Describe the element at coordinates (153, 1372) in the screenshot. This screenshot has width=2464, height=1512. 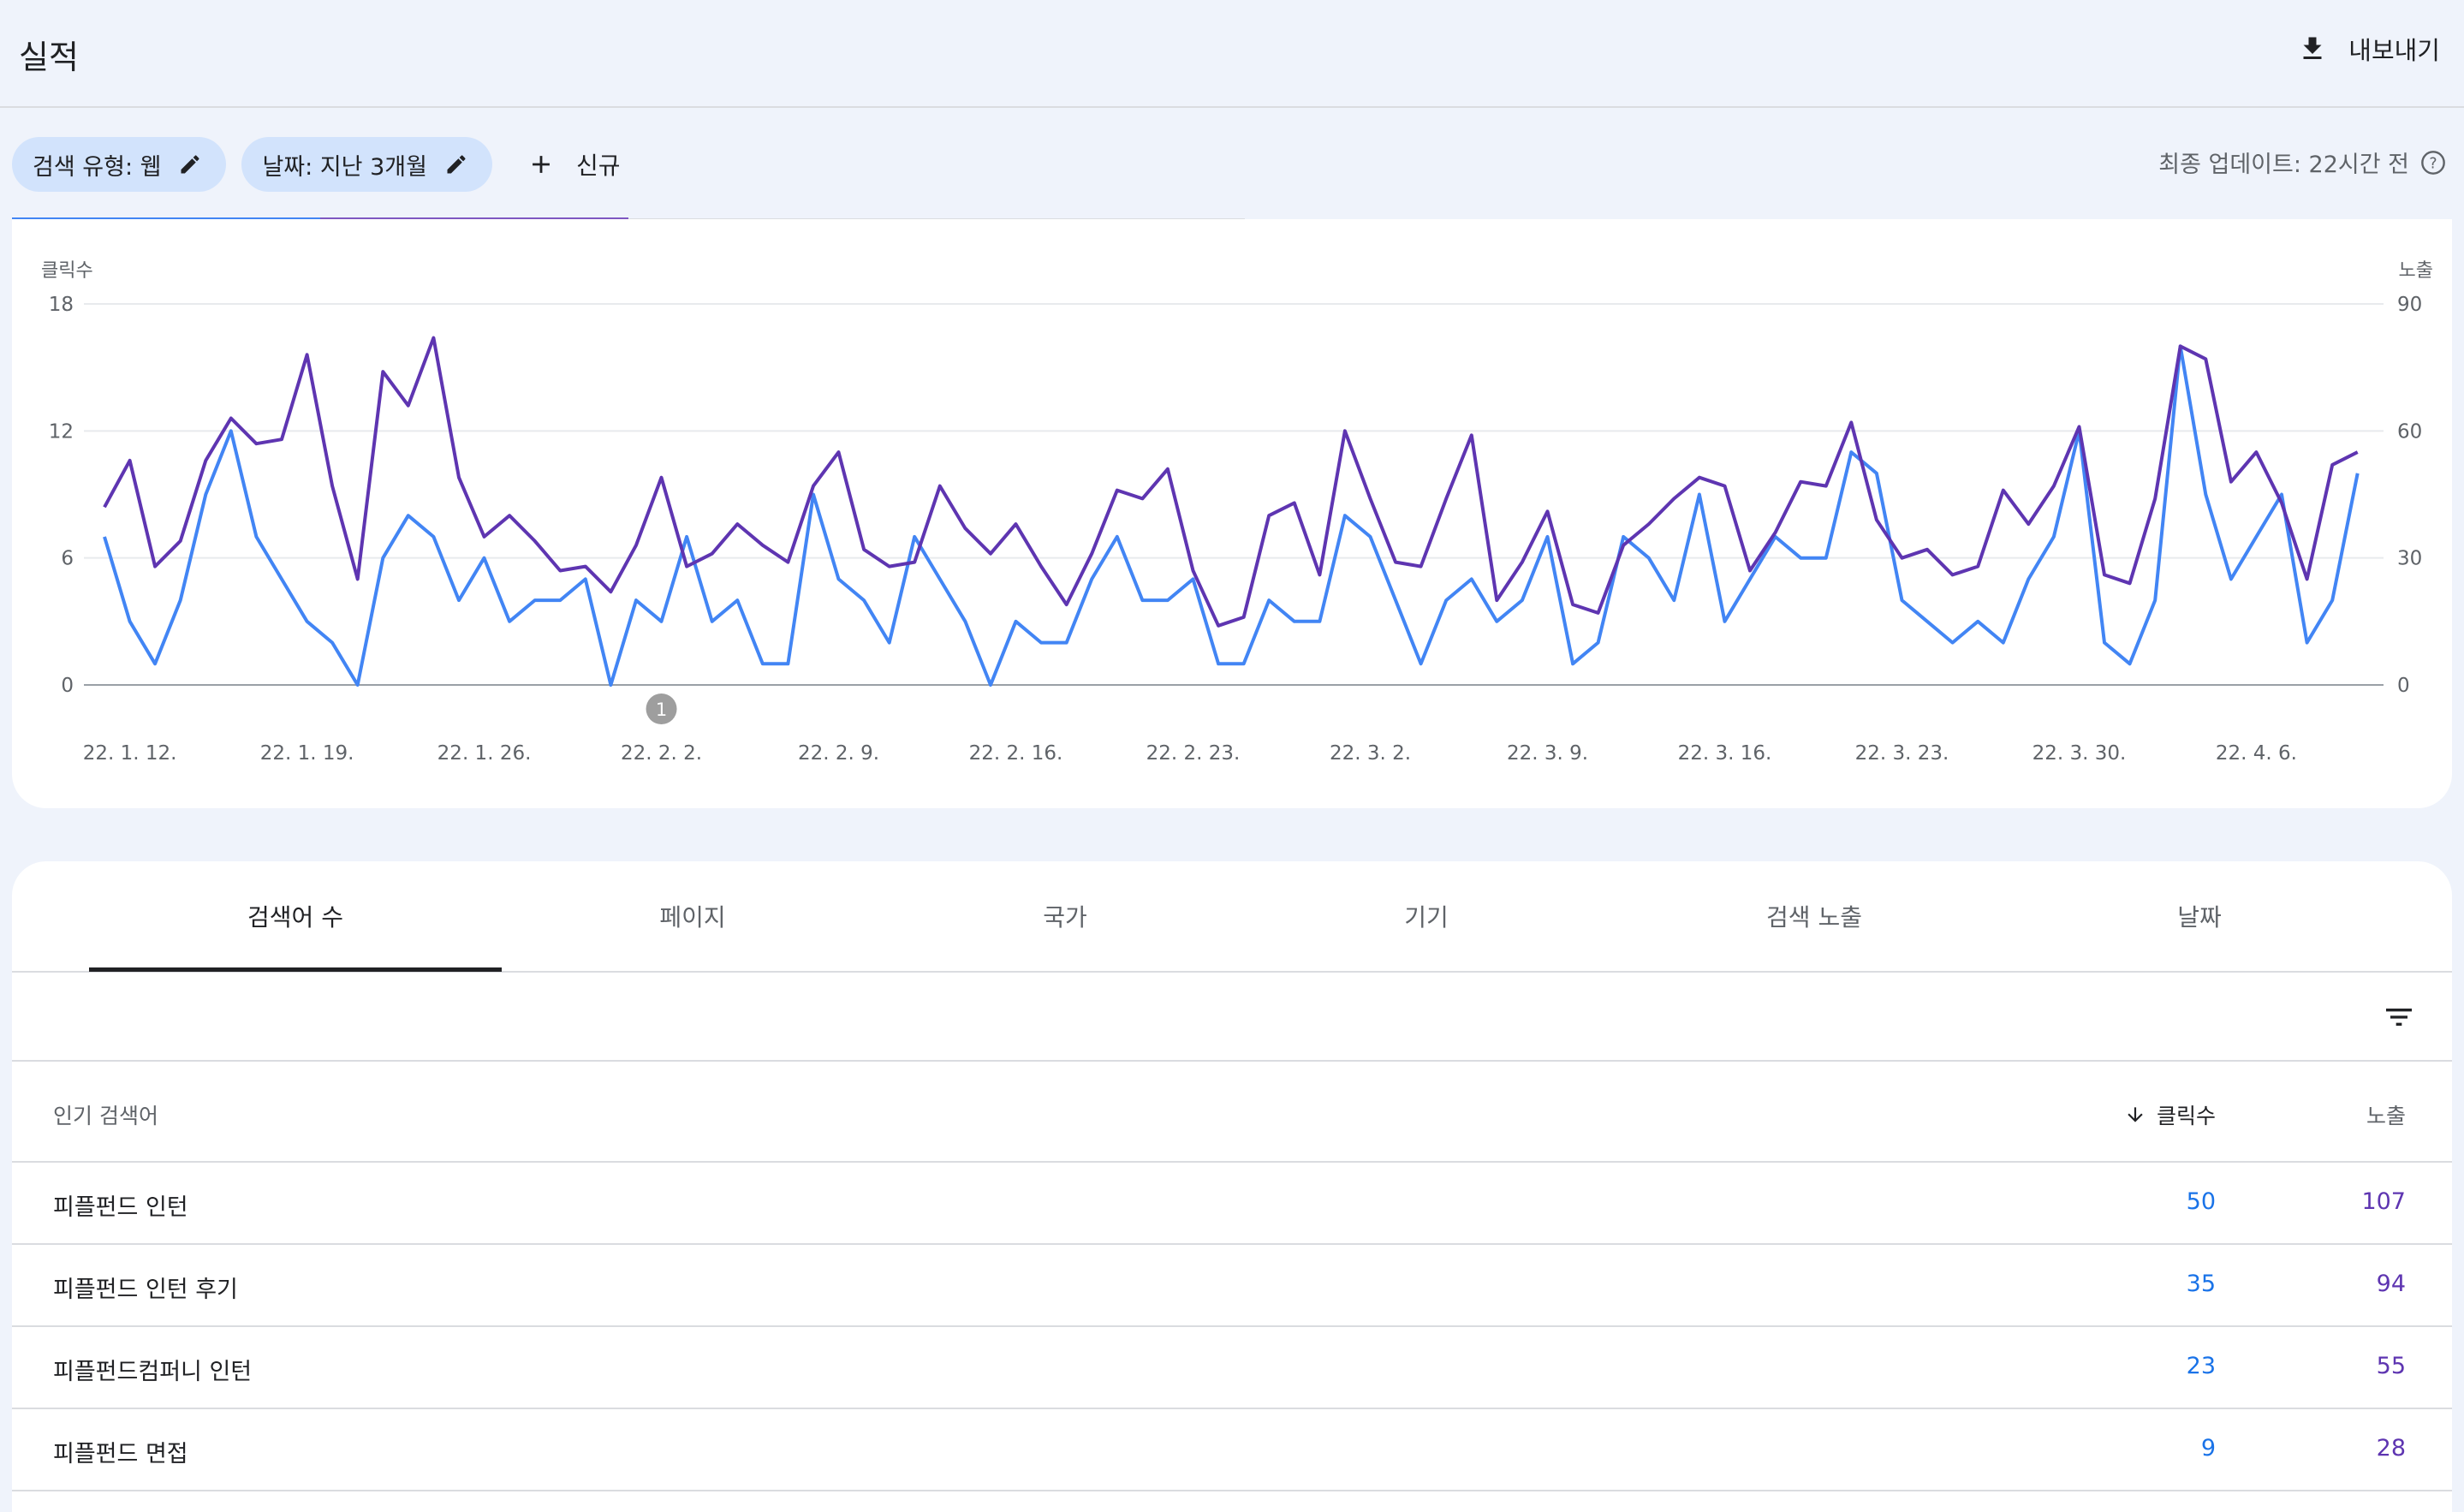
I see `query-cell: 피플펀드컴퍼니 인턴` at that location.